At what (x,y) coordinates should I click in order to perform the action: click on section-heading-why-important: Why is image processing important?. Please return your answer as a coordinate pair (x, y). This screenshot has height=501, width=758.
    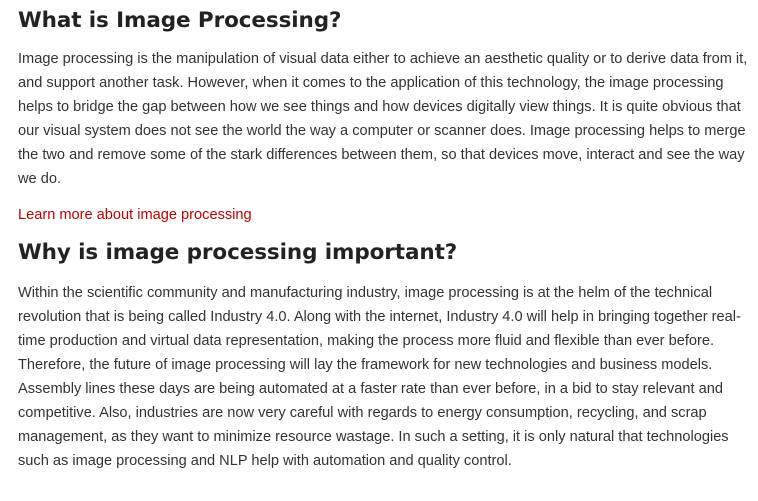
    Looking at the image, I should click on (238, 252).